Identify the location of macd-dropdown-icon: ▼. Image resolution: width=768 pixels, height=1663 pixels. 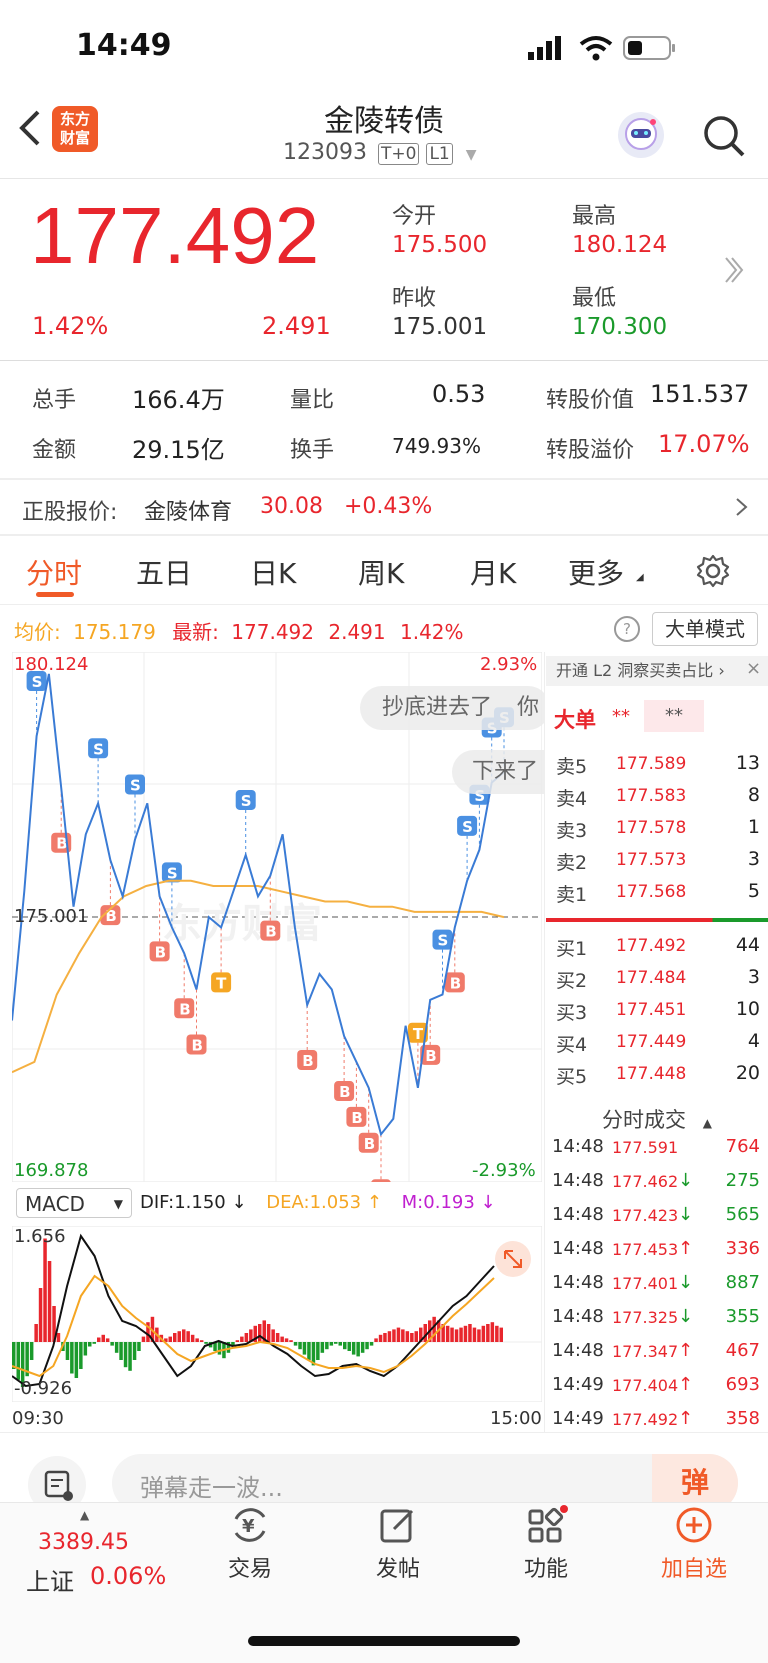
(118, 1204).